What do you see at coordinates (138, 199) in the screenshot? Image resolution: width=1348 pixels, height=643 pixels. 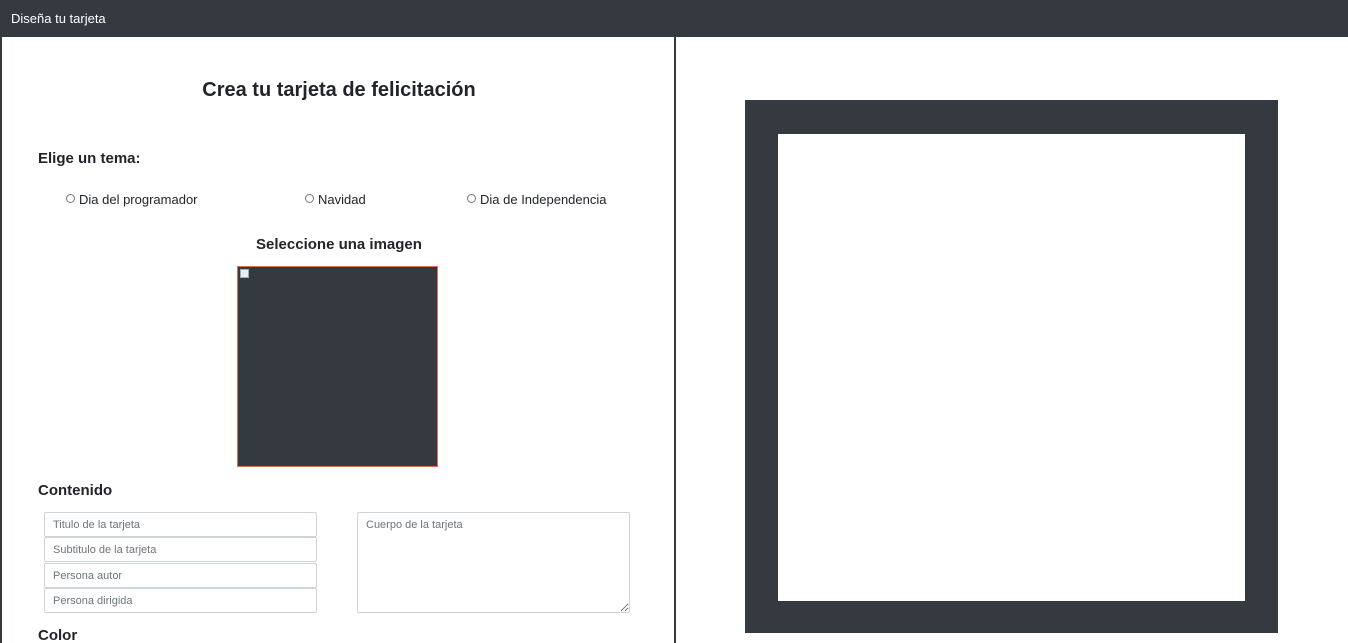 I see `theme-option-label: Dia del programador` at bounding box center [138, 199].